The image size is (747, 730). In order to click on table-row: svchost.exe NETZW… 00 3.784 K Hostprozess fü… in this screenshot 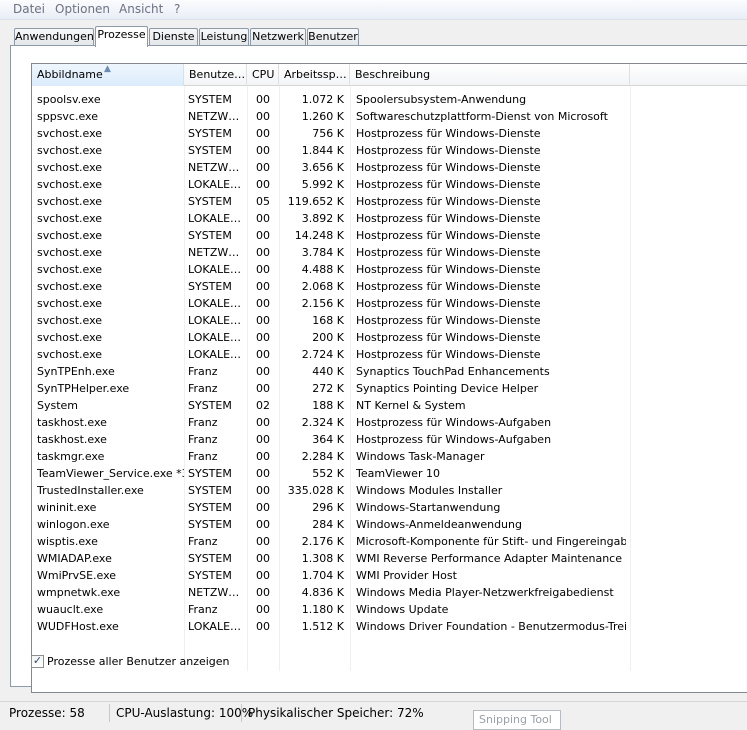, I will do `click(389, 252)`.